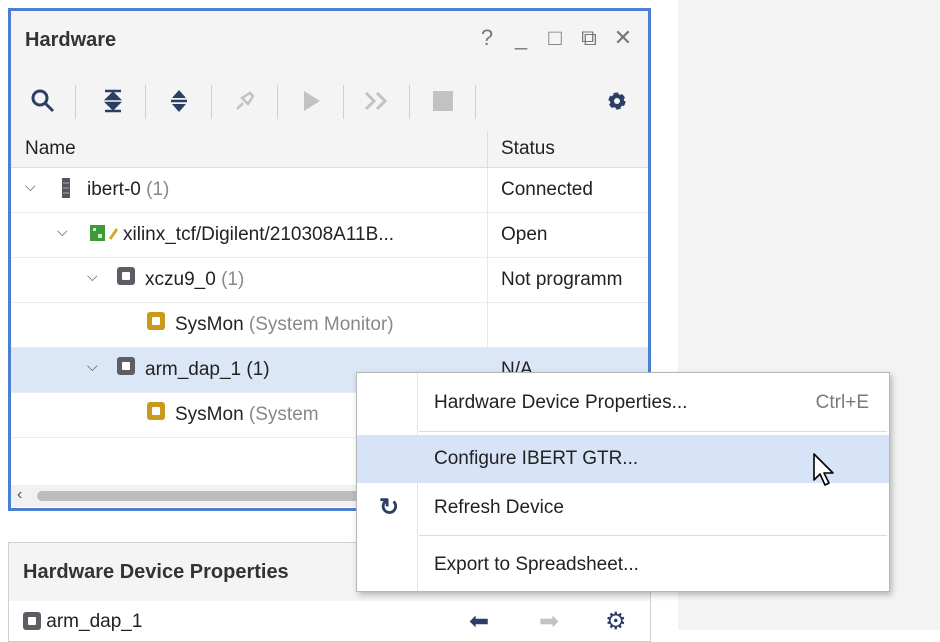 The width and height of the screenshot is (940, 642). What do you see at coordinates (311, 101) in the screenshot?
I see `run-icon` at bounding box center [311, 101].